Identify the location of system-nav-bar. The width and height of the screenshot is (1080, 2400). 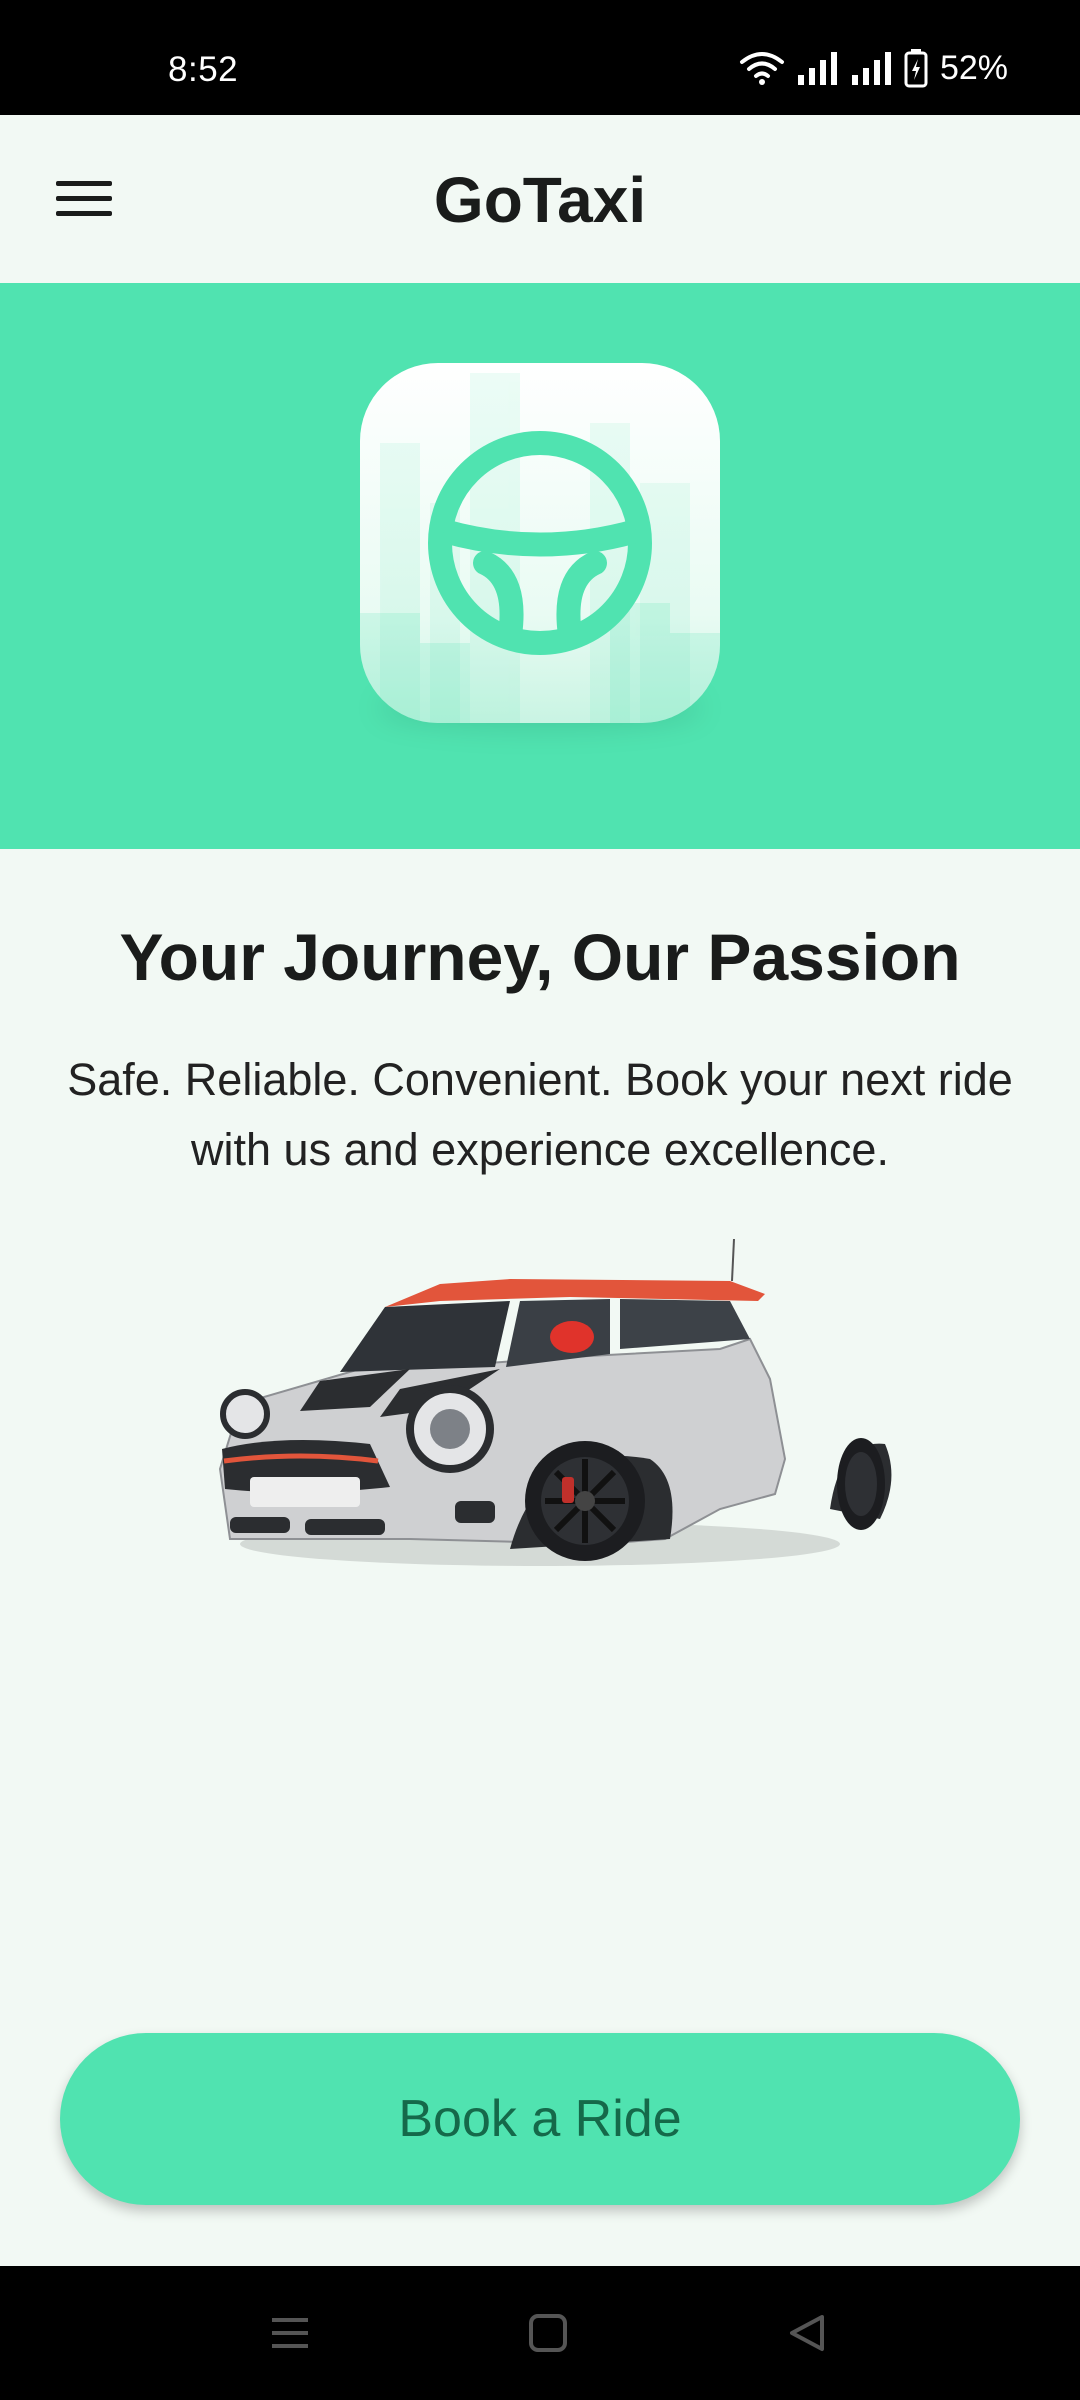
(540, 2333).